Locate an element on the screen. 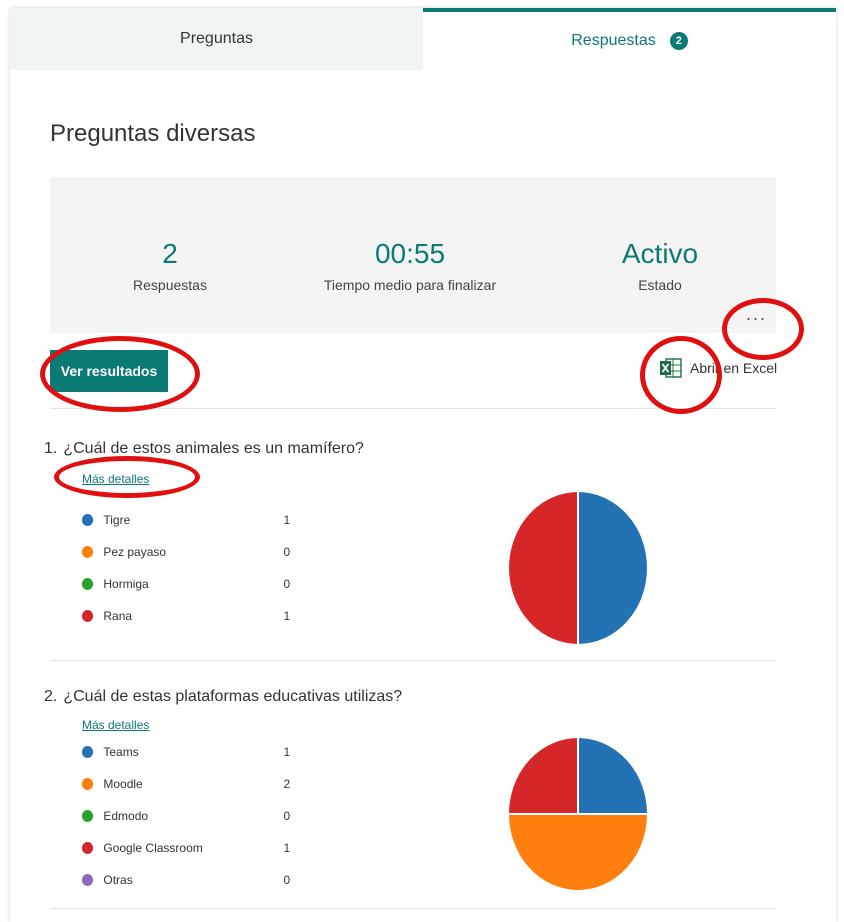 This screenshot has height=922, width=844. stat-avg-time-value: 00:55 is located at coordinates (410, 253).